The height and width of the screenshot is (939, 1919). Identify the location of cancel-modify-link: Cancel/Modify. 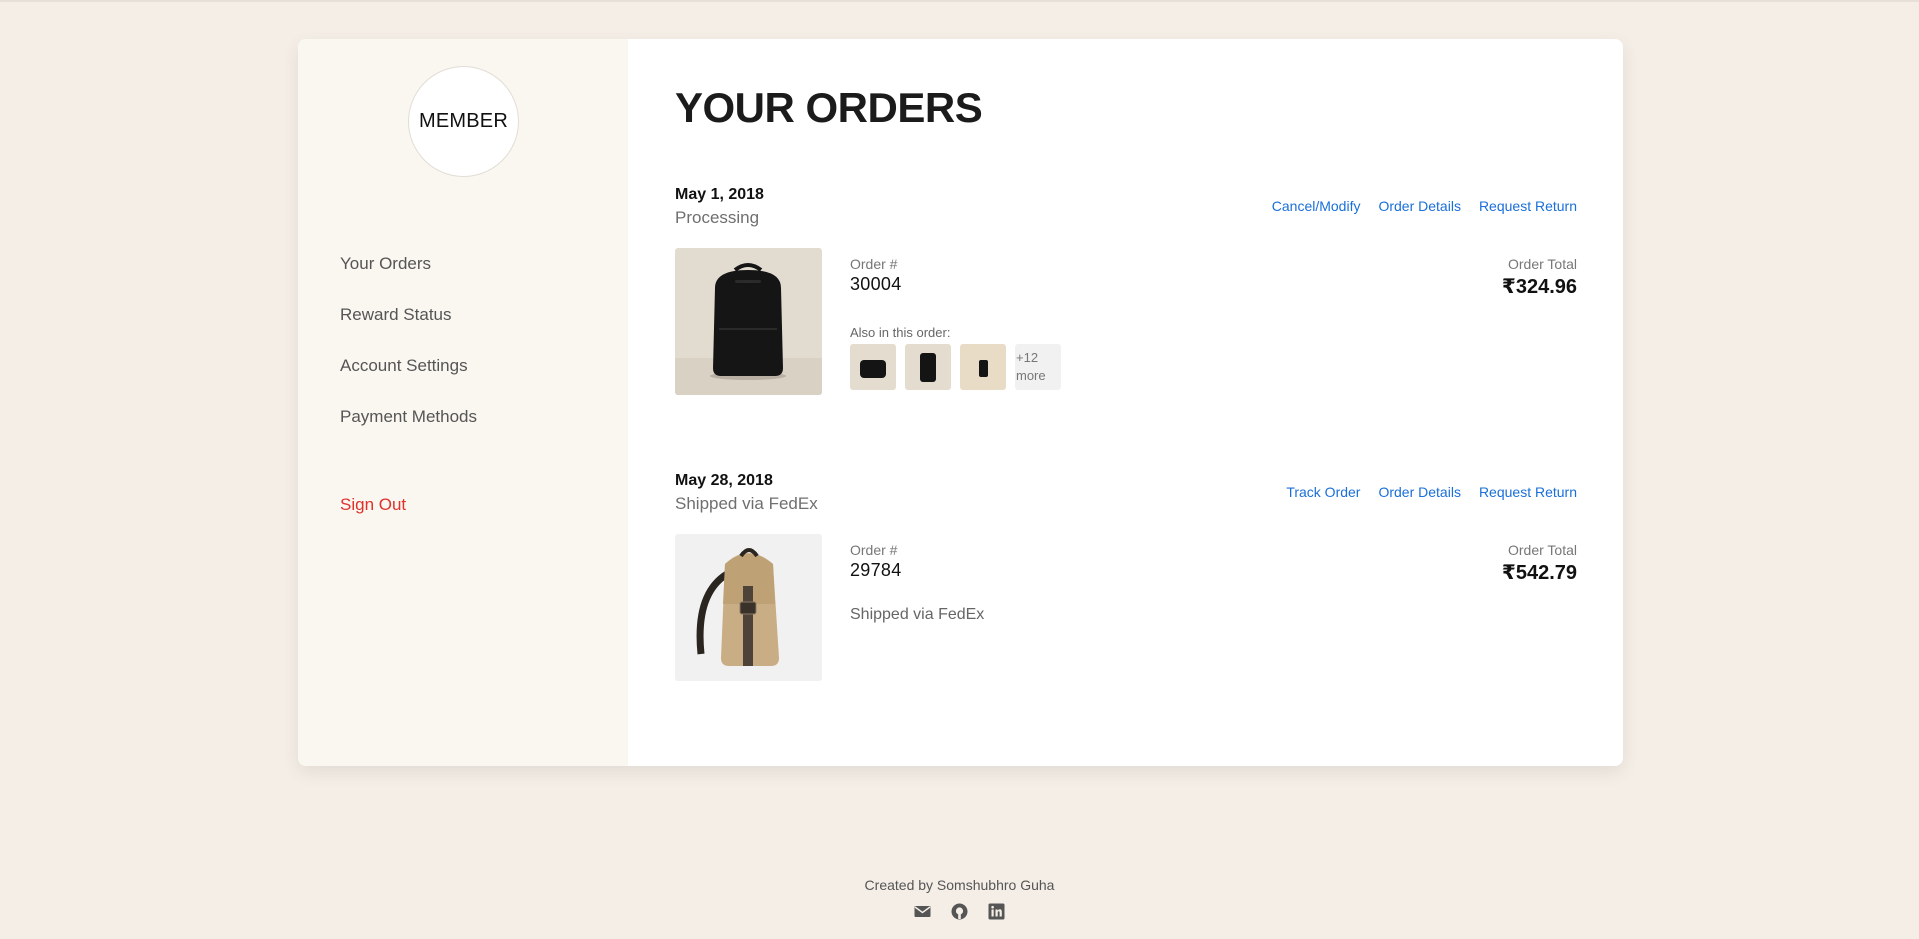
(1316, 206).